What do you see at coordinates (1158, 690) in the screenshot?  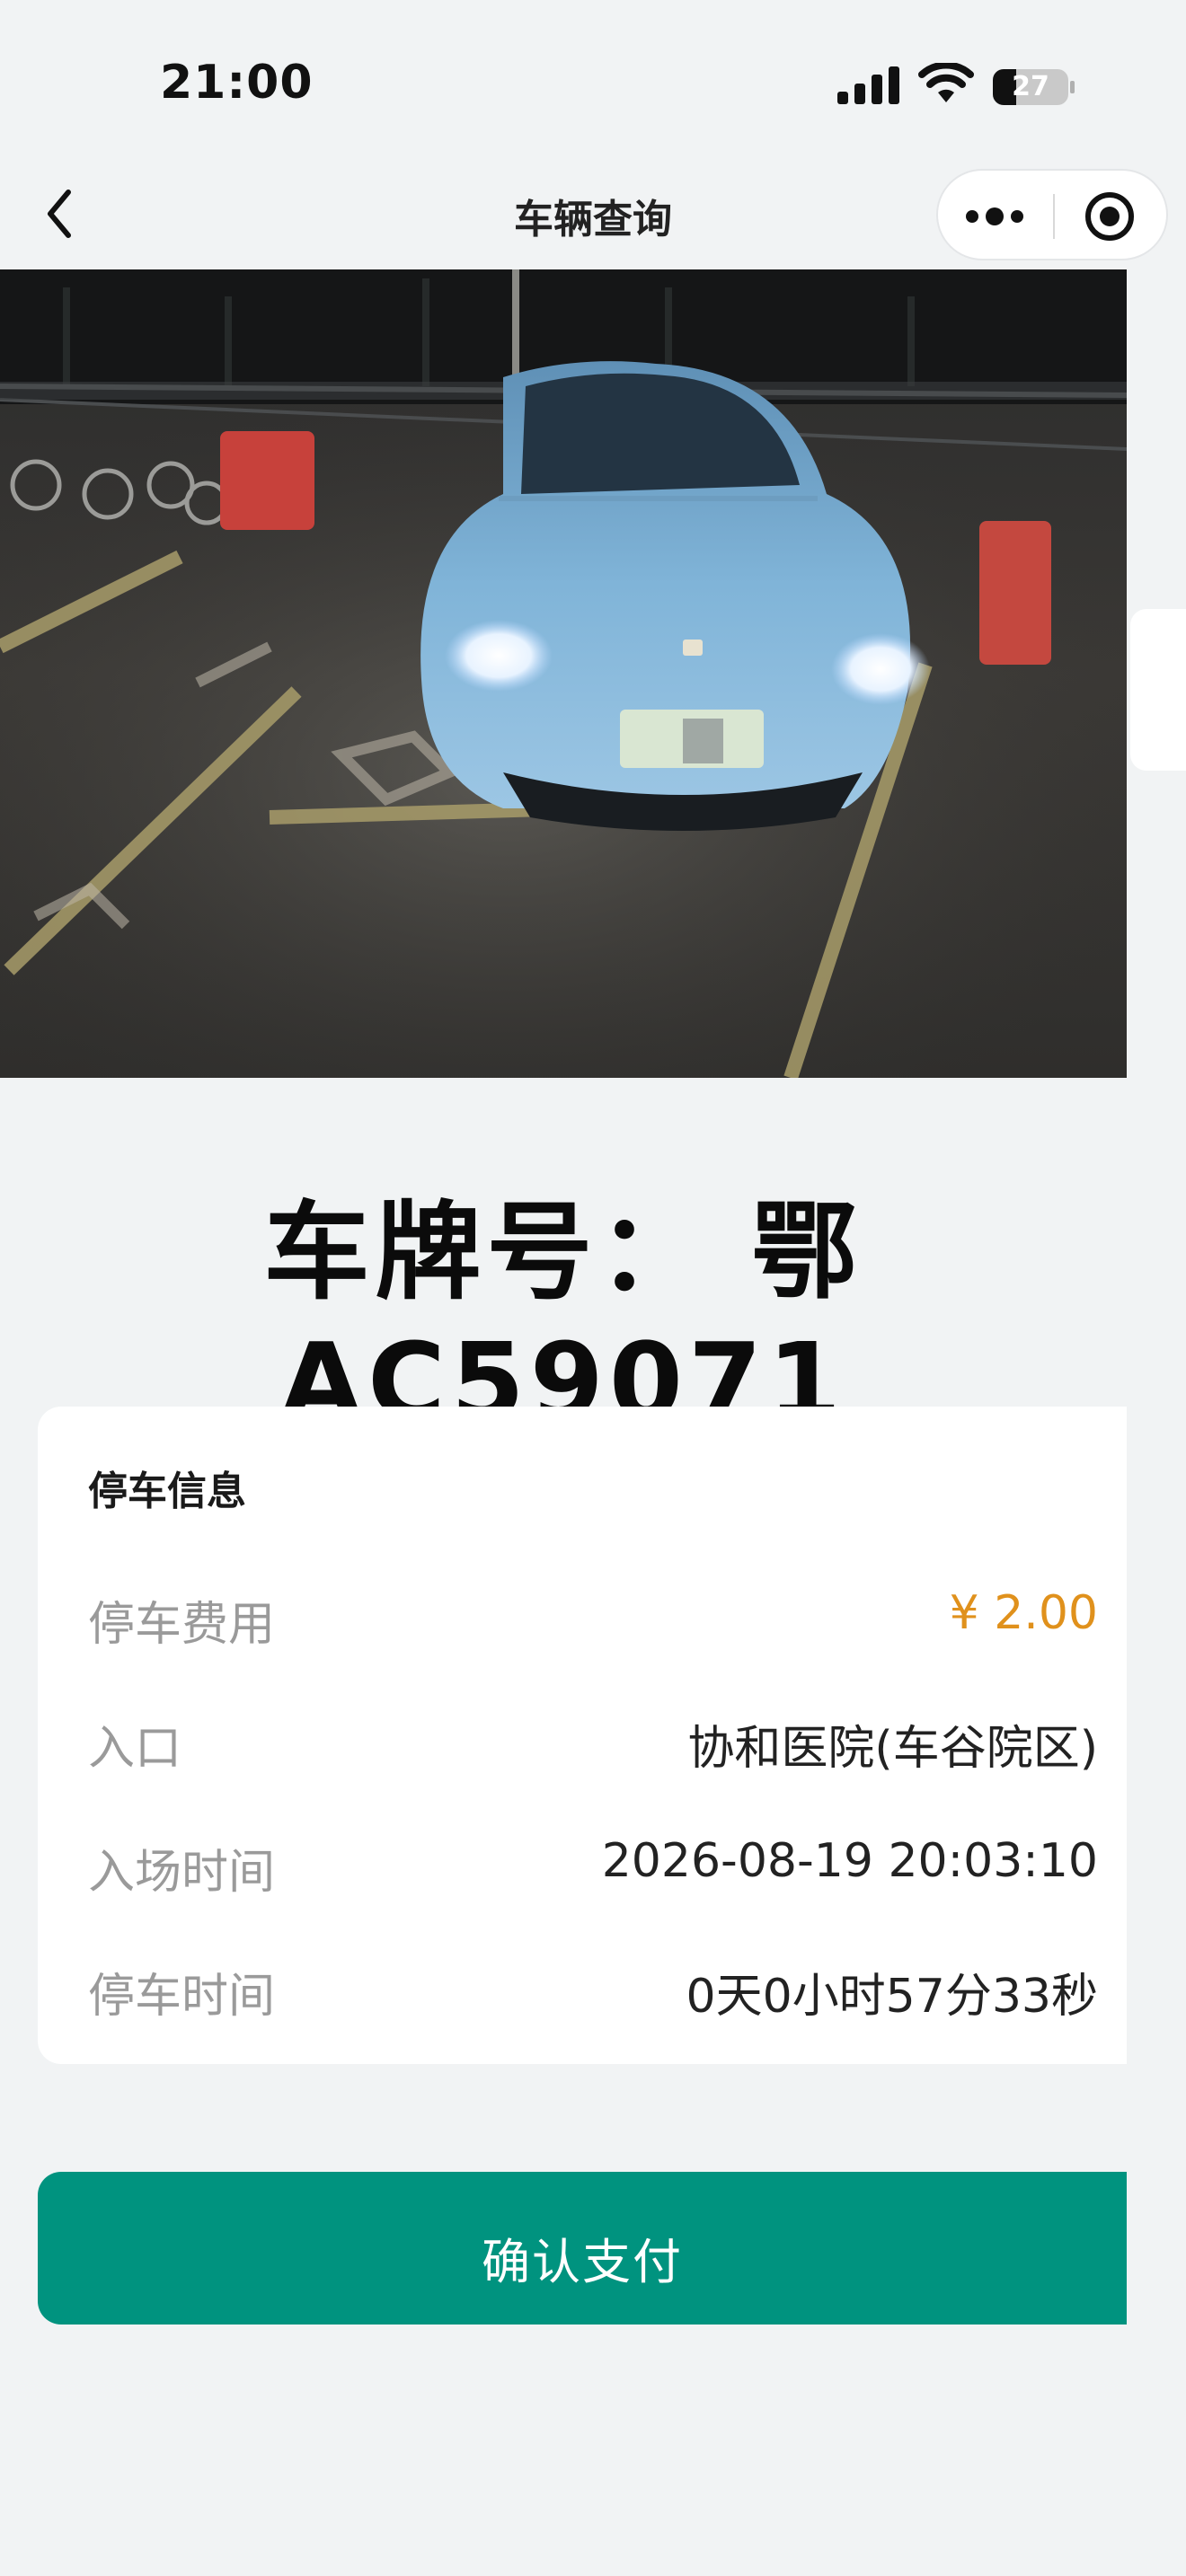 I see `adjacent-panel-card` at bounding box center [1158, 690].